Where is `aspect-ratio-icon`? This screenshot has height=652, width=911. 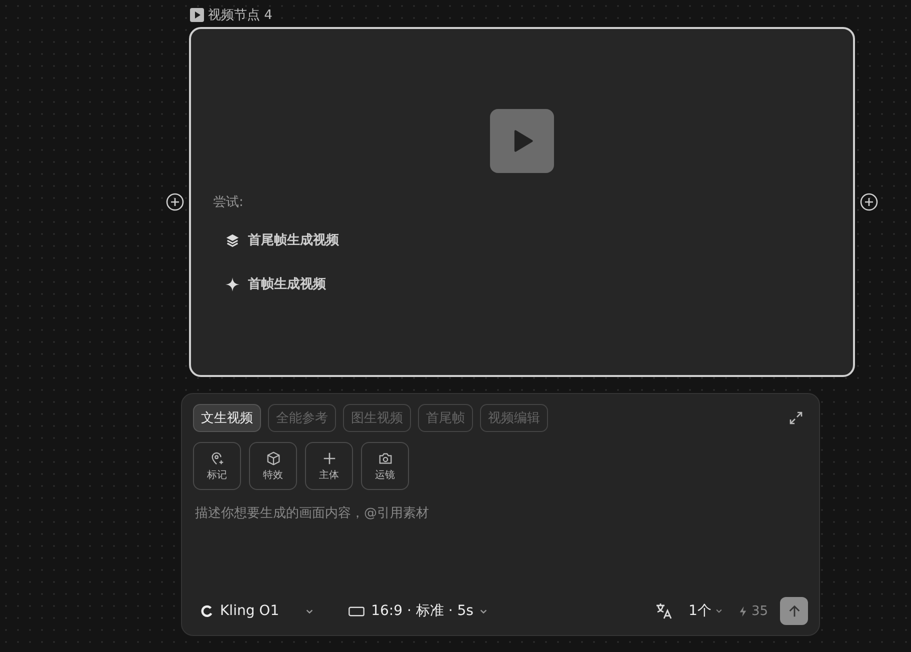 aspect-ratio-icon is located at coordinates (357, 611).